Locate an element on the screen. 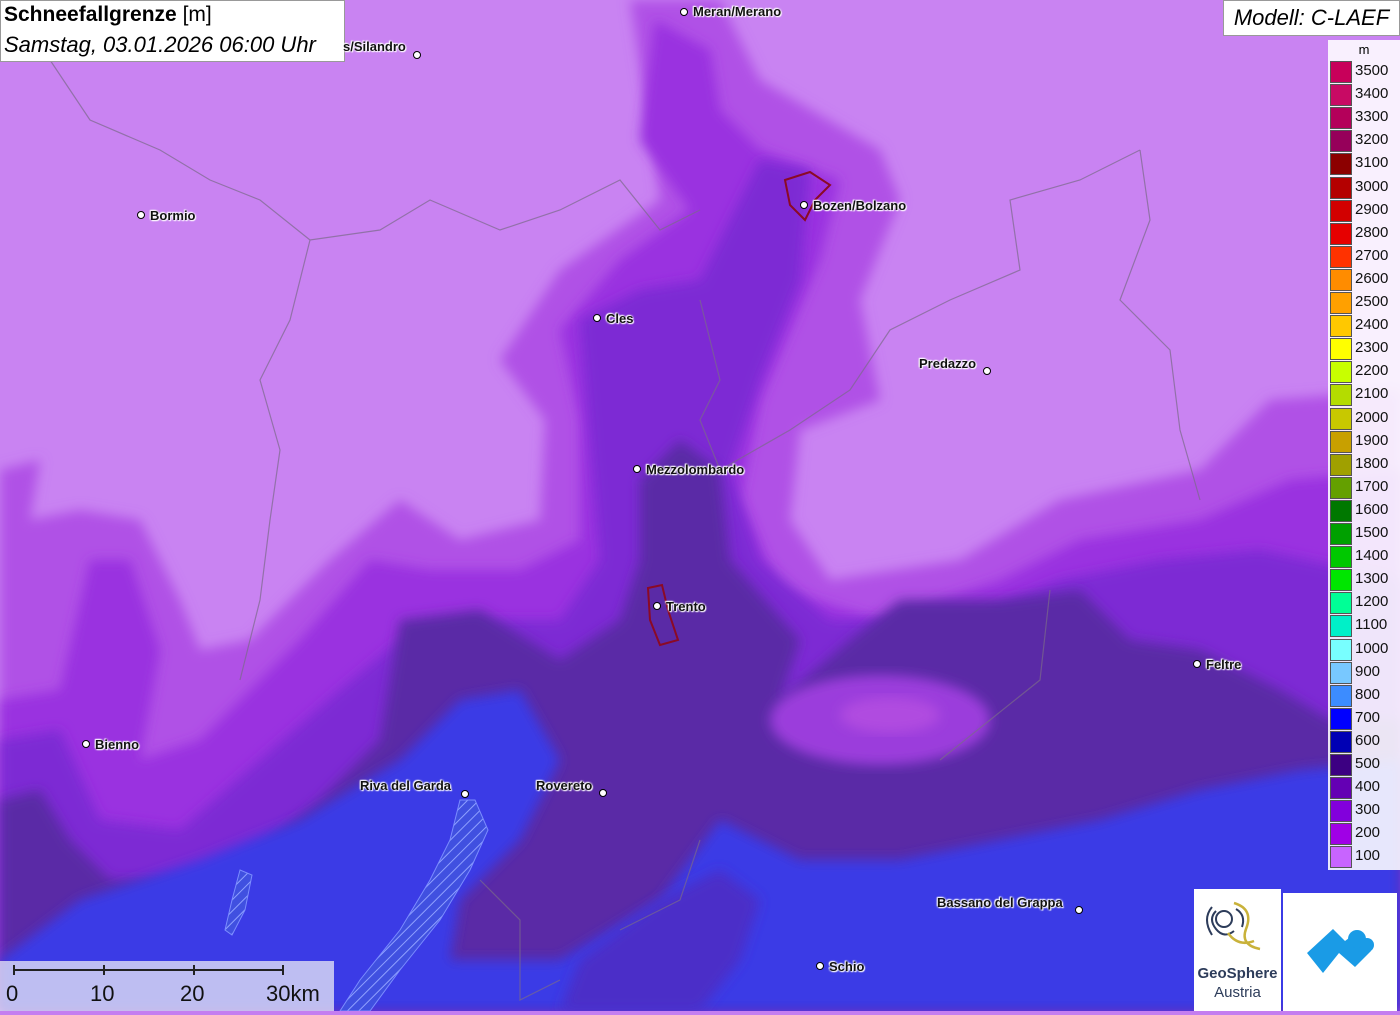  map-title-text: Schneefallgrenze is located at coordinates (90, 14).